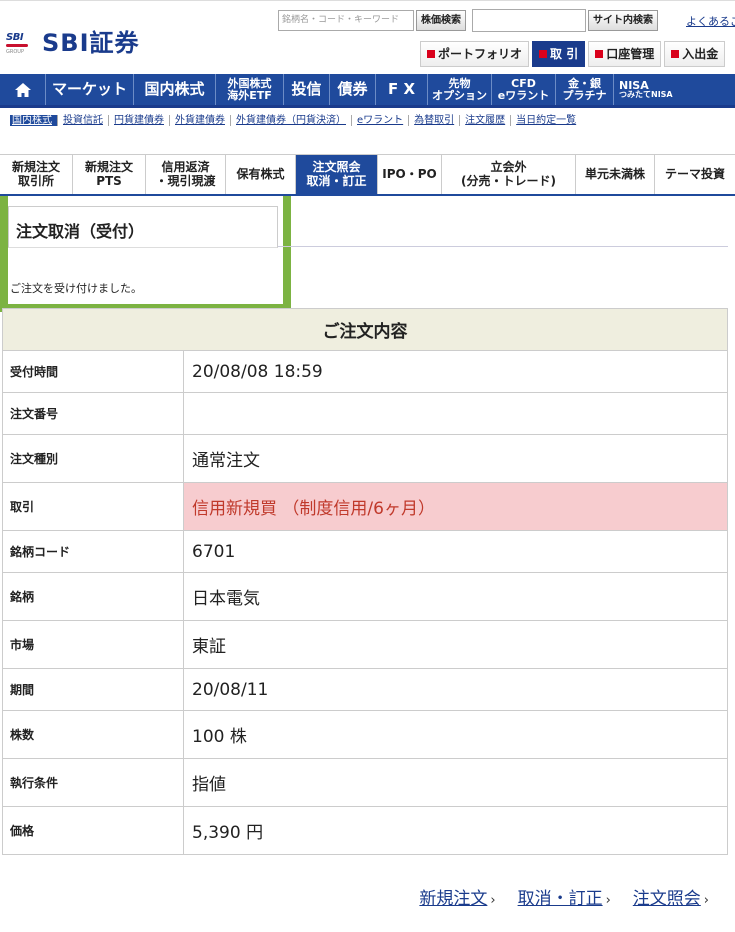 The height and width of the screenshot is (932, 735). I want to click on tab-order-inquiry: 注文照会 取消・訂正, so click(337, 174).